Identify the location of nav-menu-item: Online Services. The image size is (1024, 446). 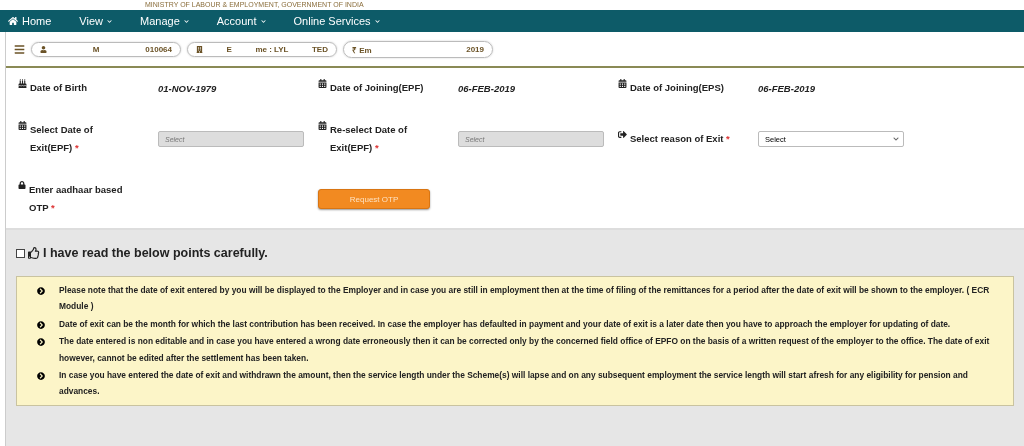
(336, 21).